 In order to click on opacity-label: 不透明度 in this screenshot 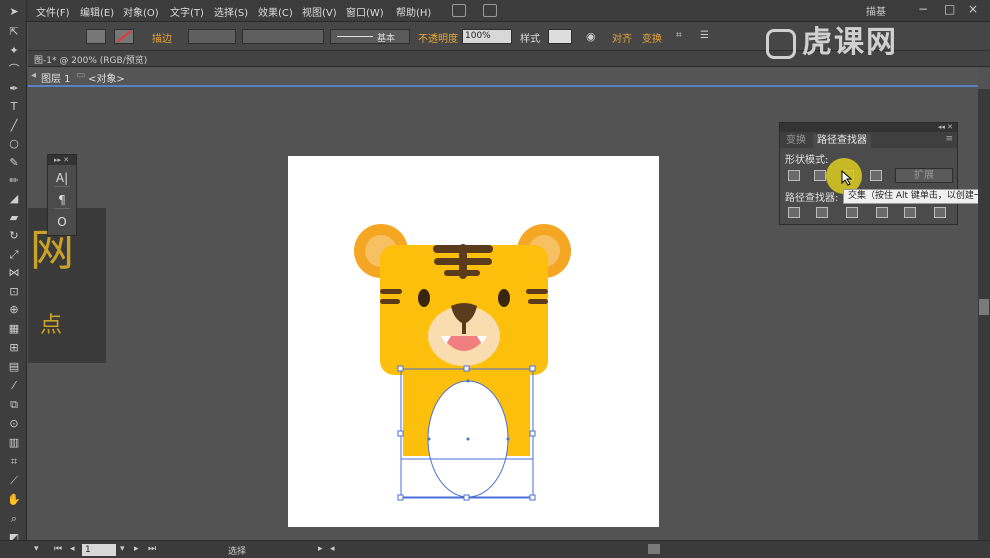, I will do `click(438, 37)`.